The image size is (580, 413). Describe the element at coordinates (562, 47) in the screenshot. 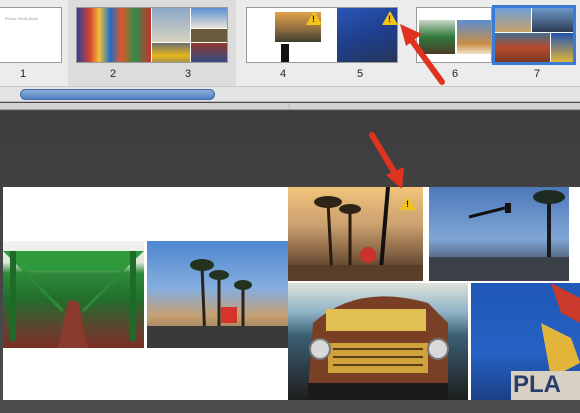

I see `photo-plaza-sign` at that location.